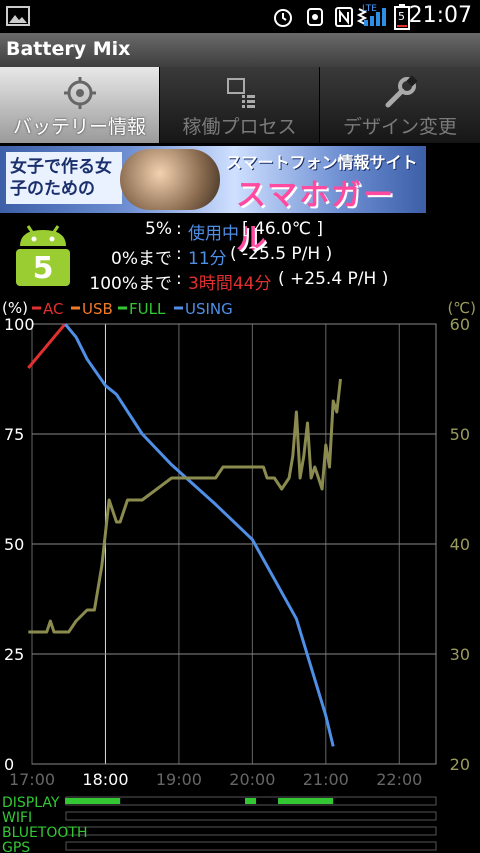  Describe the element at coordinates (375, 17) in the screenshot. I see `signal-icon` at that location.